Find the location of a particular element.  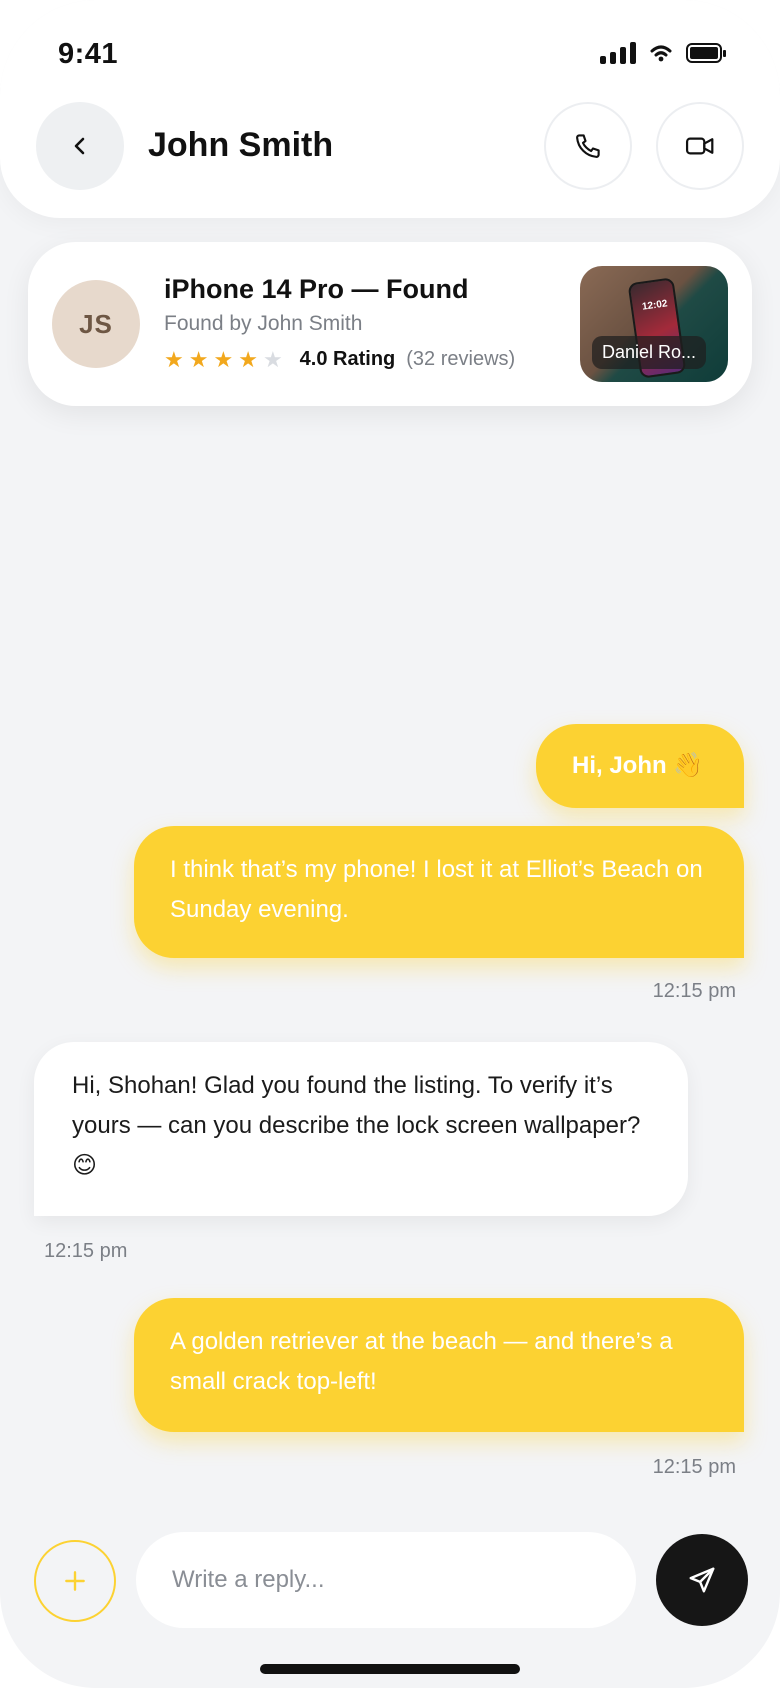

wifi-icon is located at coordinates (661, 53).